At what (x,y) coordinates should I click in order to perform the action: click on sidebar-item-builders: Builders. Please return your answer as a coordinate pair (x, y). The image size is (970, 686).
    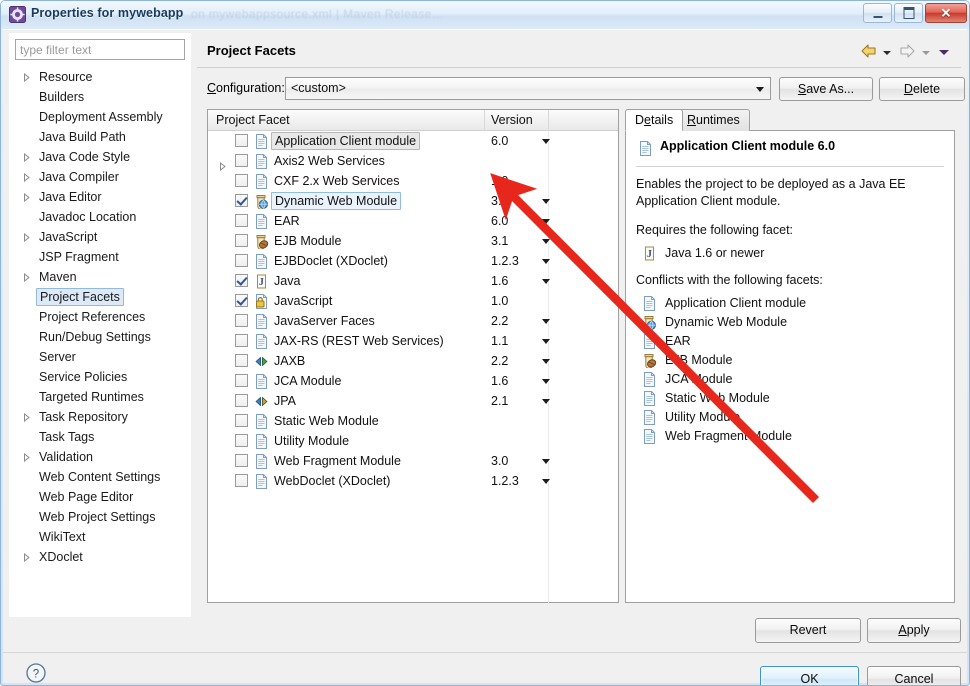
    Looking at the image, I should click on (100, 97).